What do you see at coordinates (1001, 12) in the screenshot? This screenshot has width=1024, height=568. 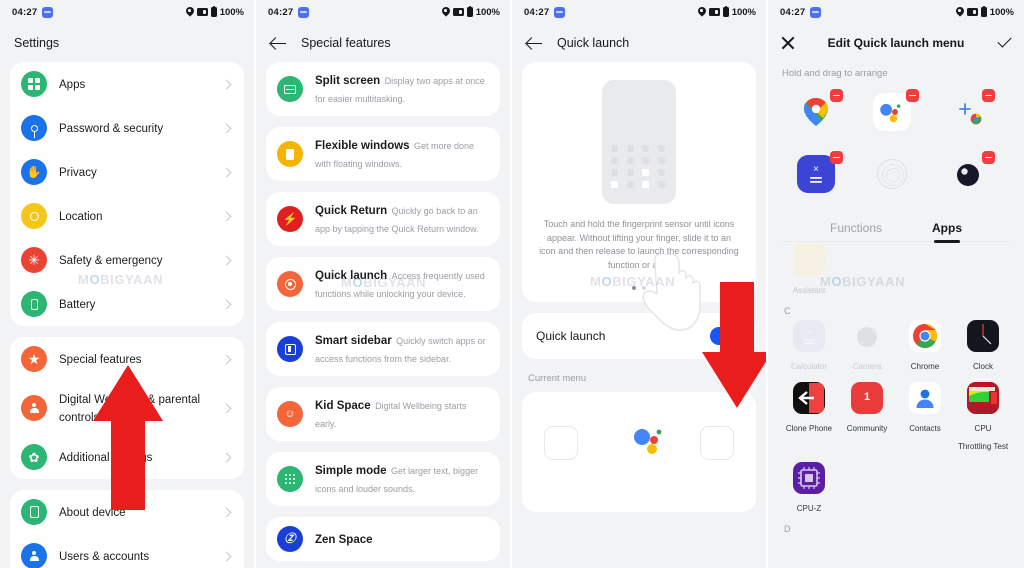 I see `battery-percent: 100%` at bounding box center [1001, 12].